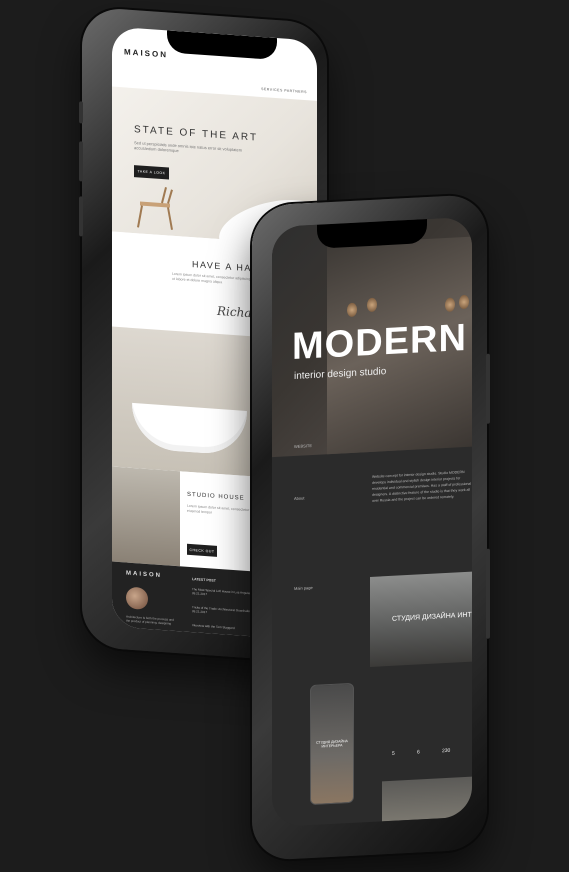 This screenshot has width=569, height=872. I want to click on bottom-image, so click(427, 799).